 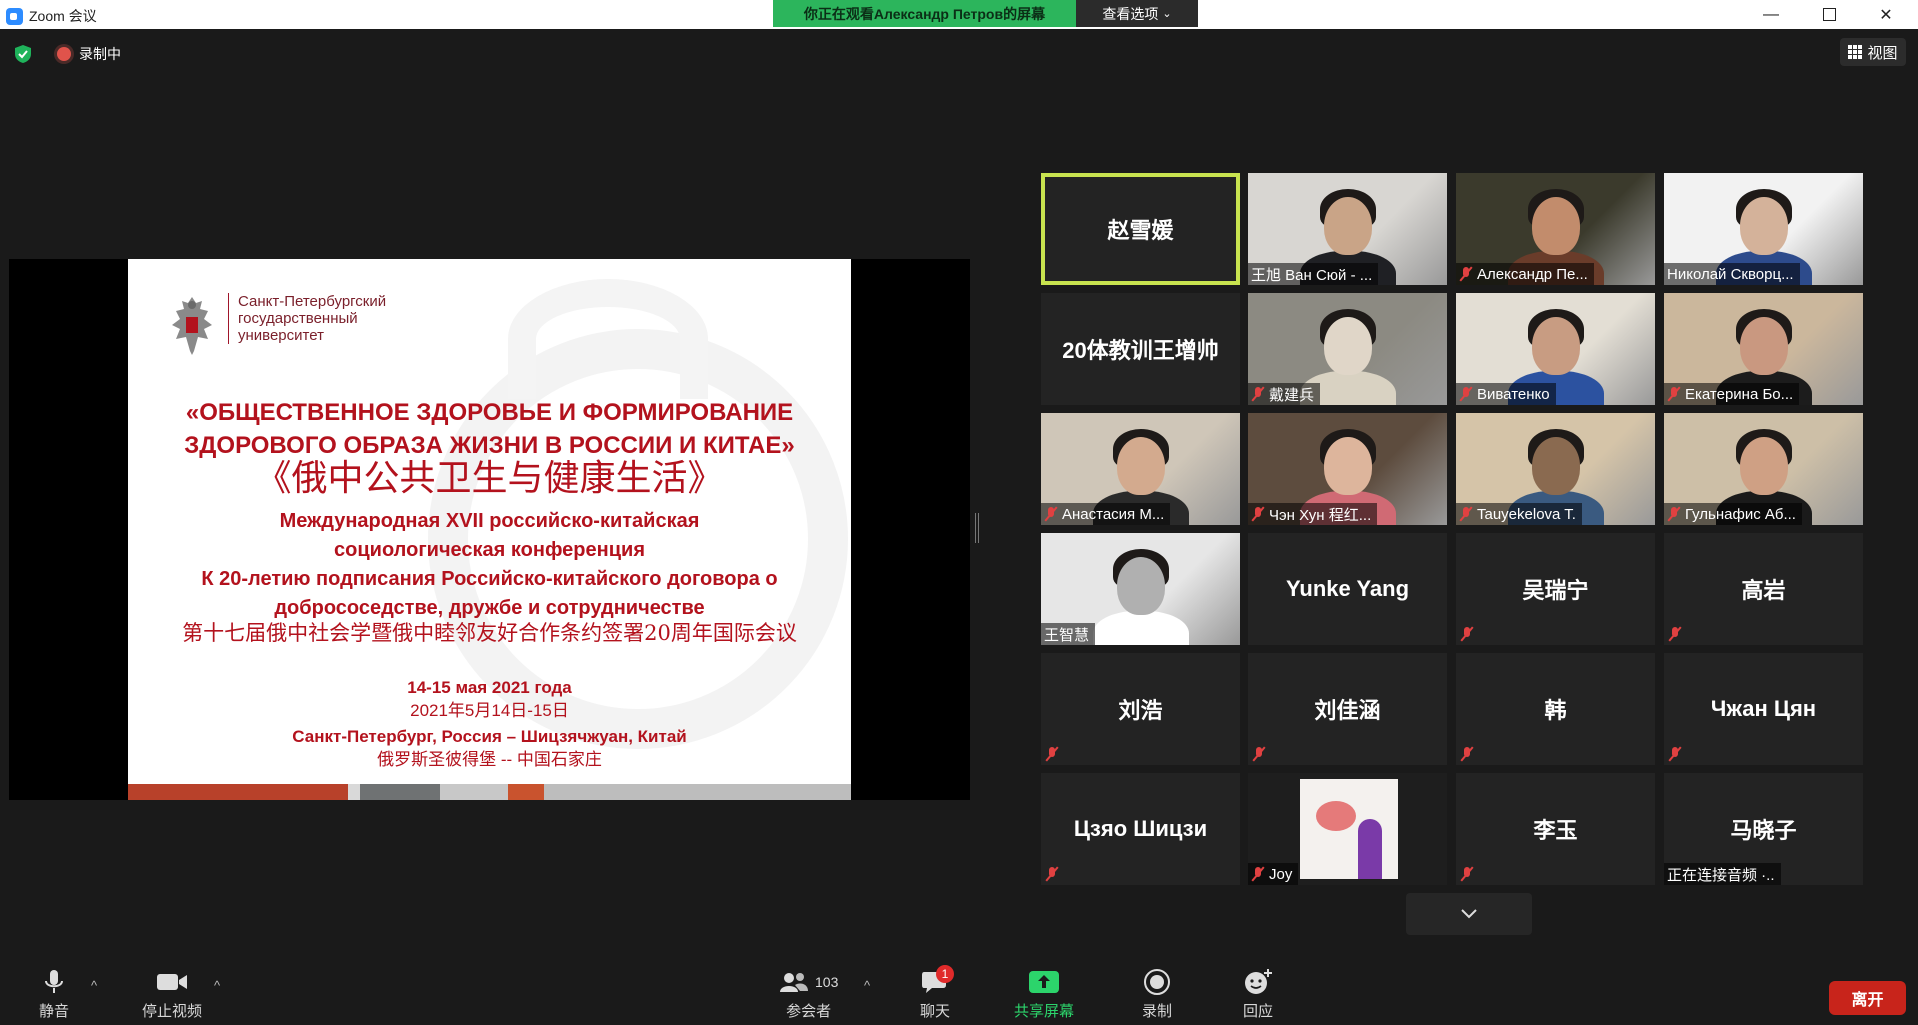 What do you see at coordinates (1140, 229) in the screenshot?
I see `participant-tile: 赵雪媛` at bounding box center [1140, 229].